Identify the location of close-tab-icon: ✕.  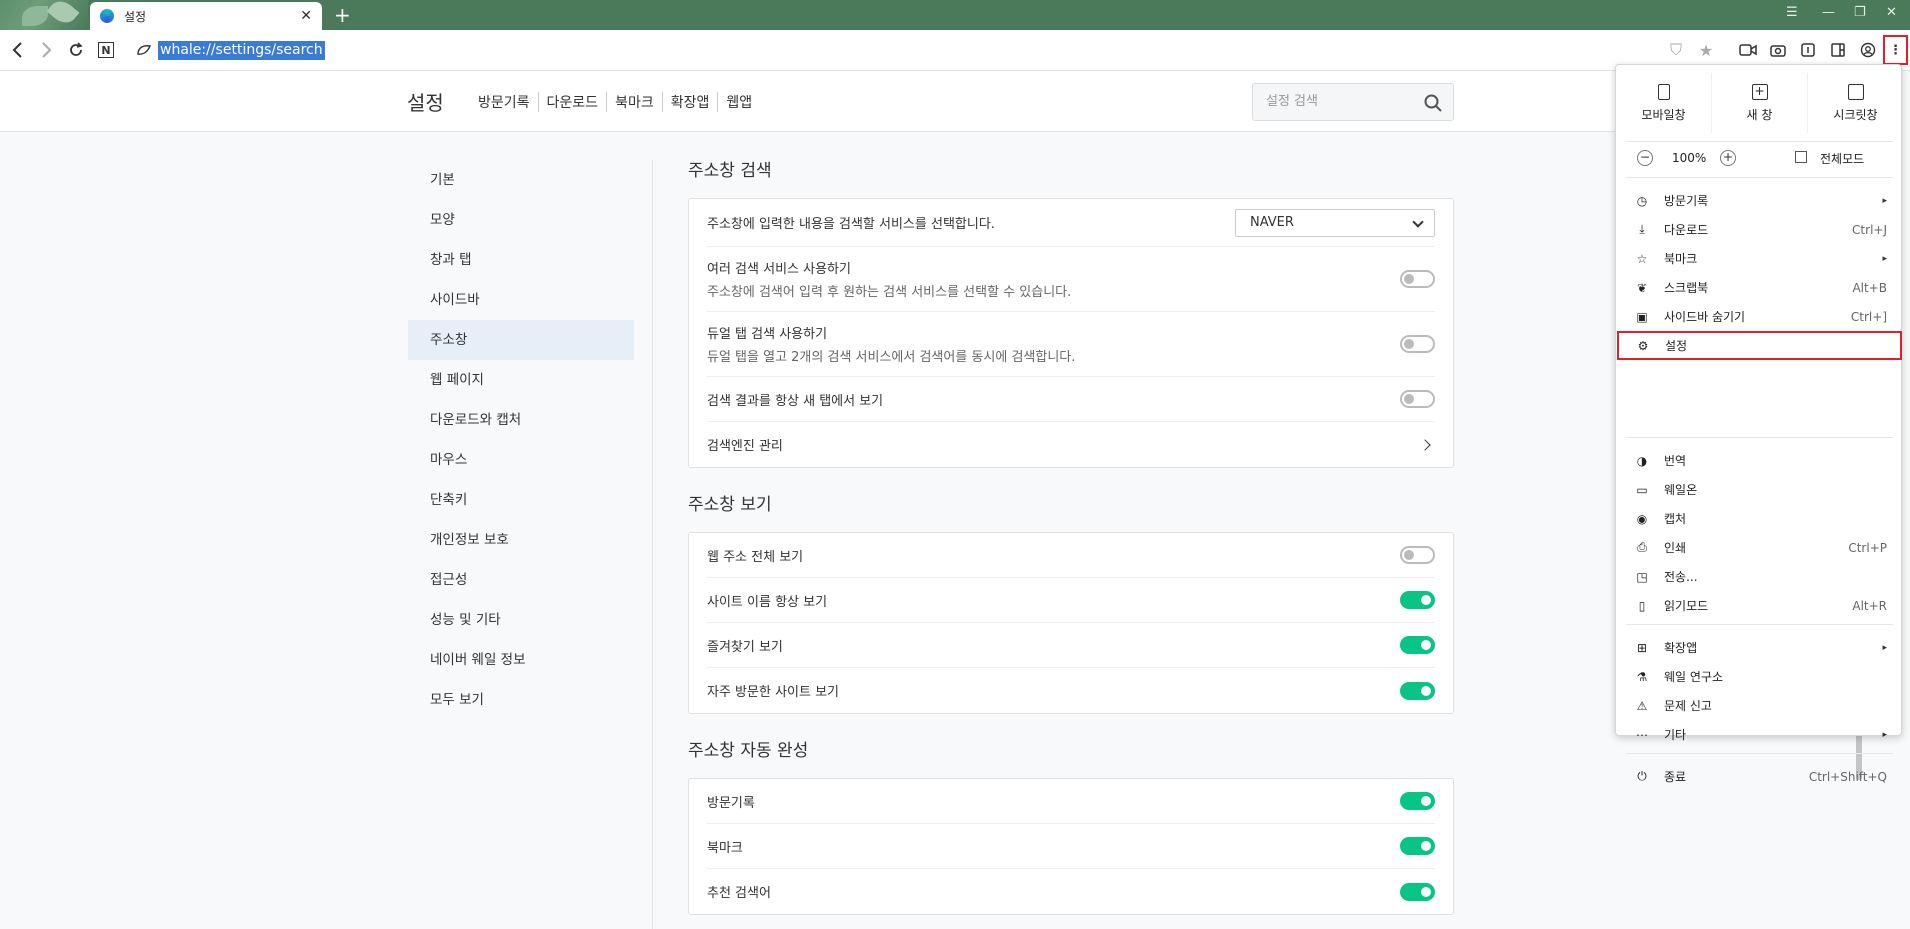
(306, 16).